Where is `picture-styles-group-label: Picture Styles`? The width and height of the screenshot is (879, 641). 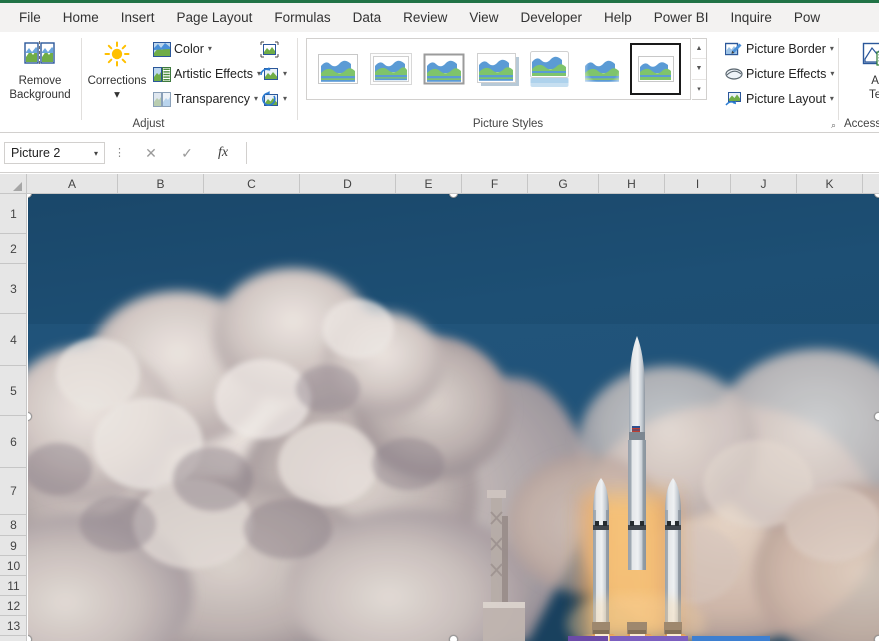
picture-styles-group-label: Picture Styles is located at coordinates (508, 124).